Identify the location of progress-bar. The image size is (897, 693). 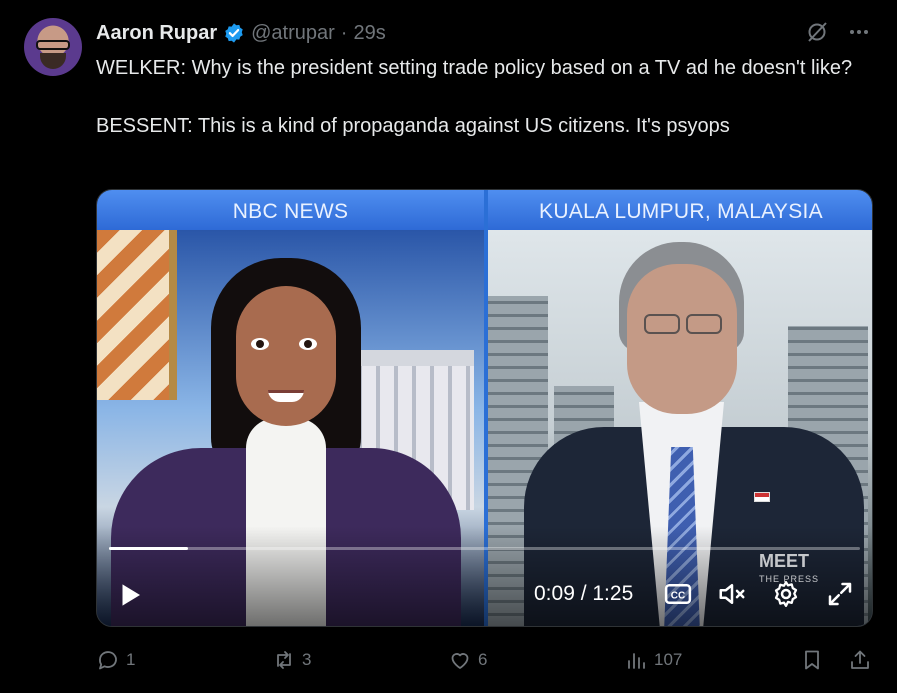
(484, 548).